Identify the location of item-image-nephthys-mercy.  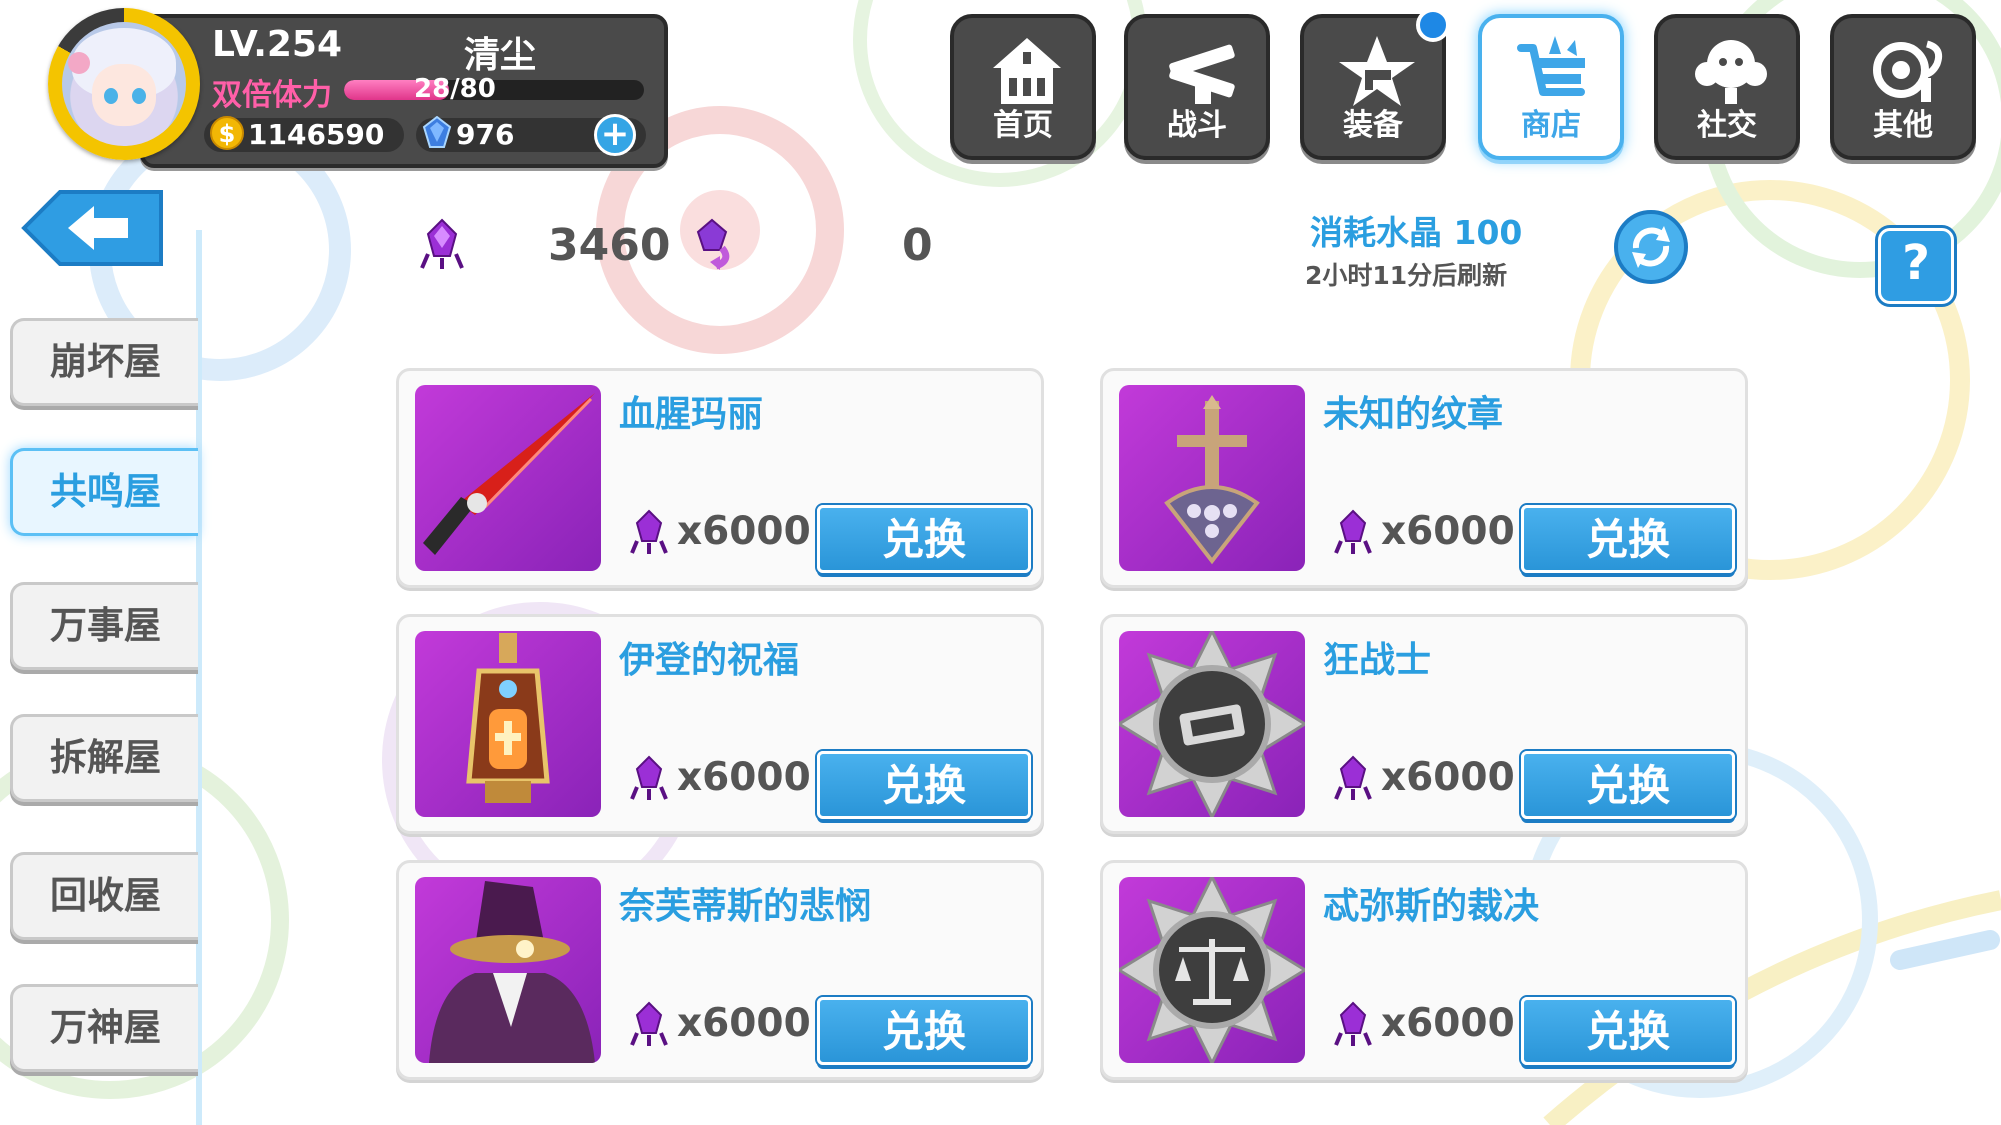
(508, 970).